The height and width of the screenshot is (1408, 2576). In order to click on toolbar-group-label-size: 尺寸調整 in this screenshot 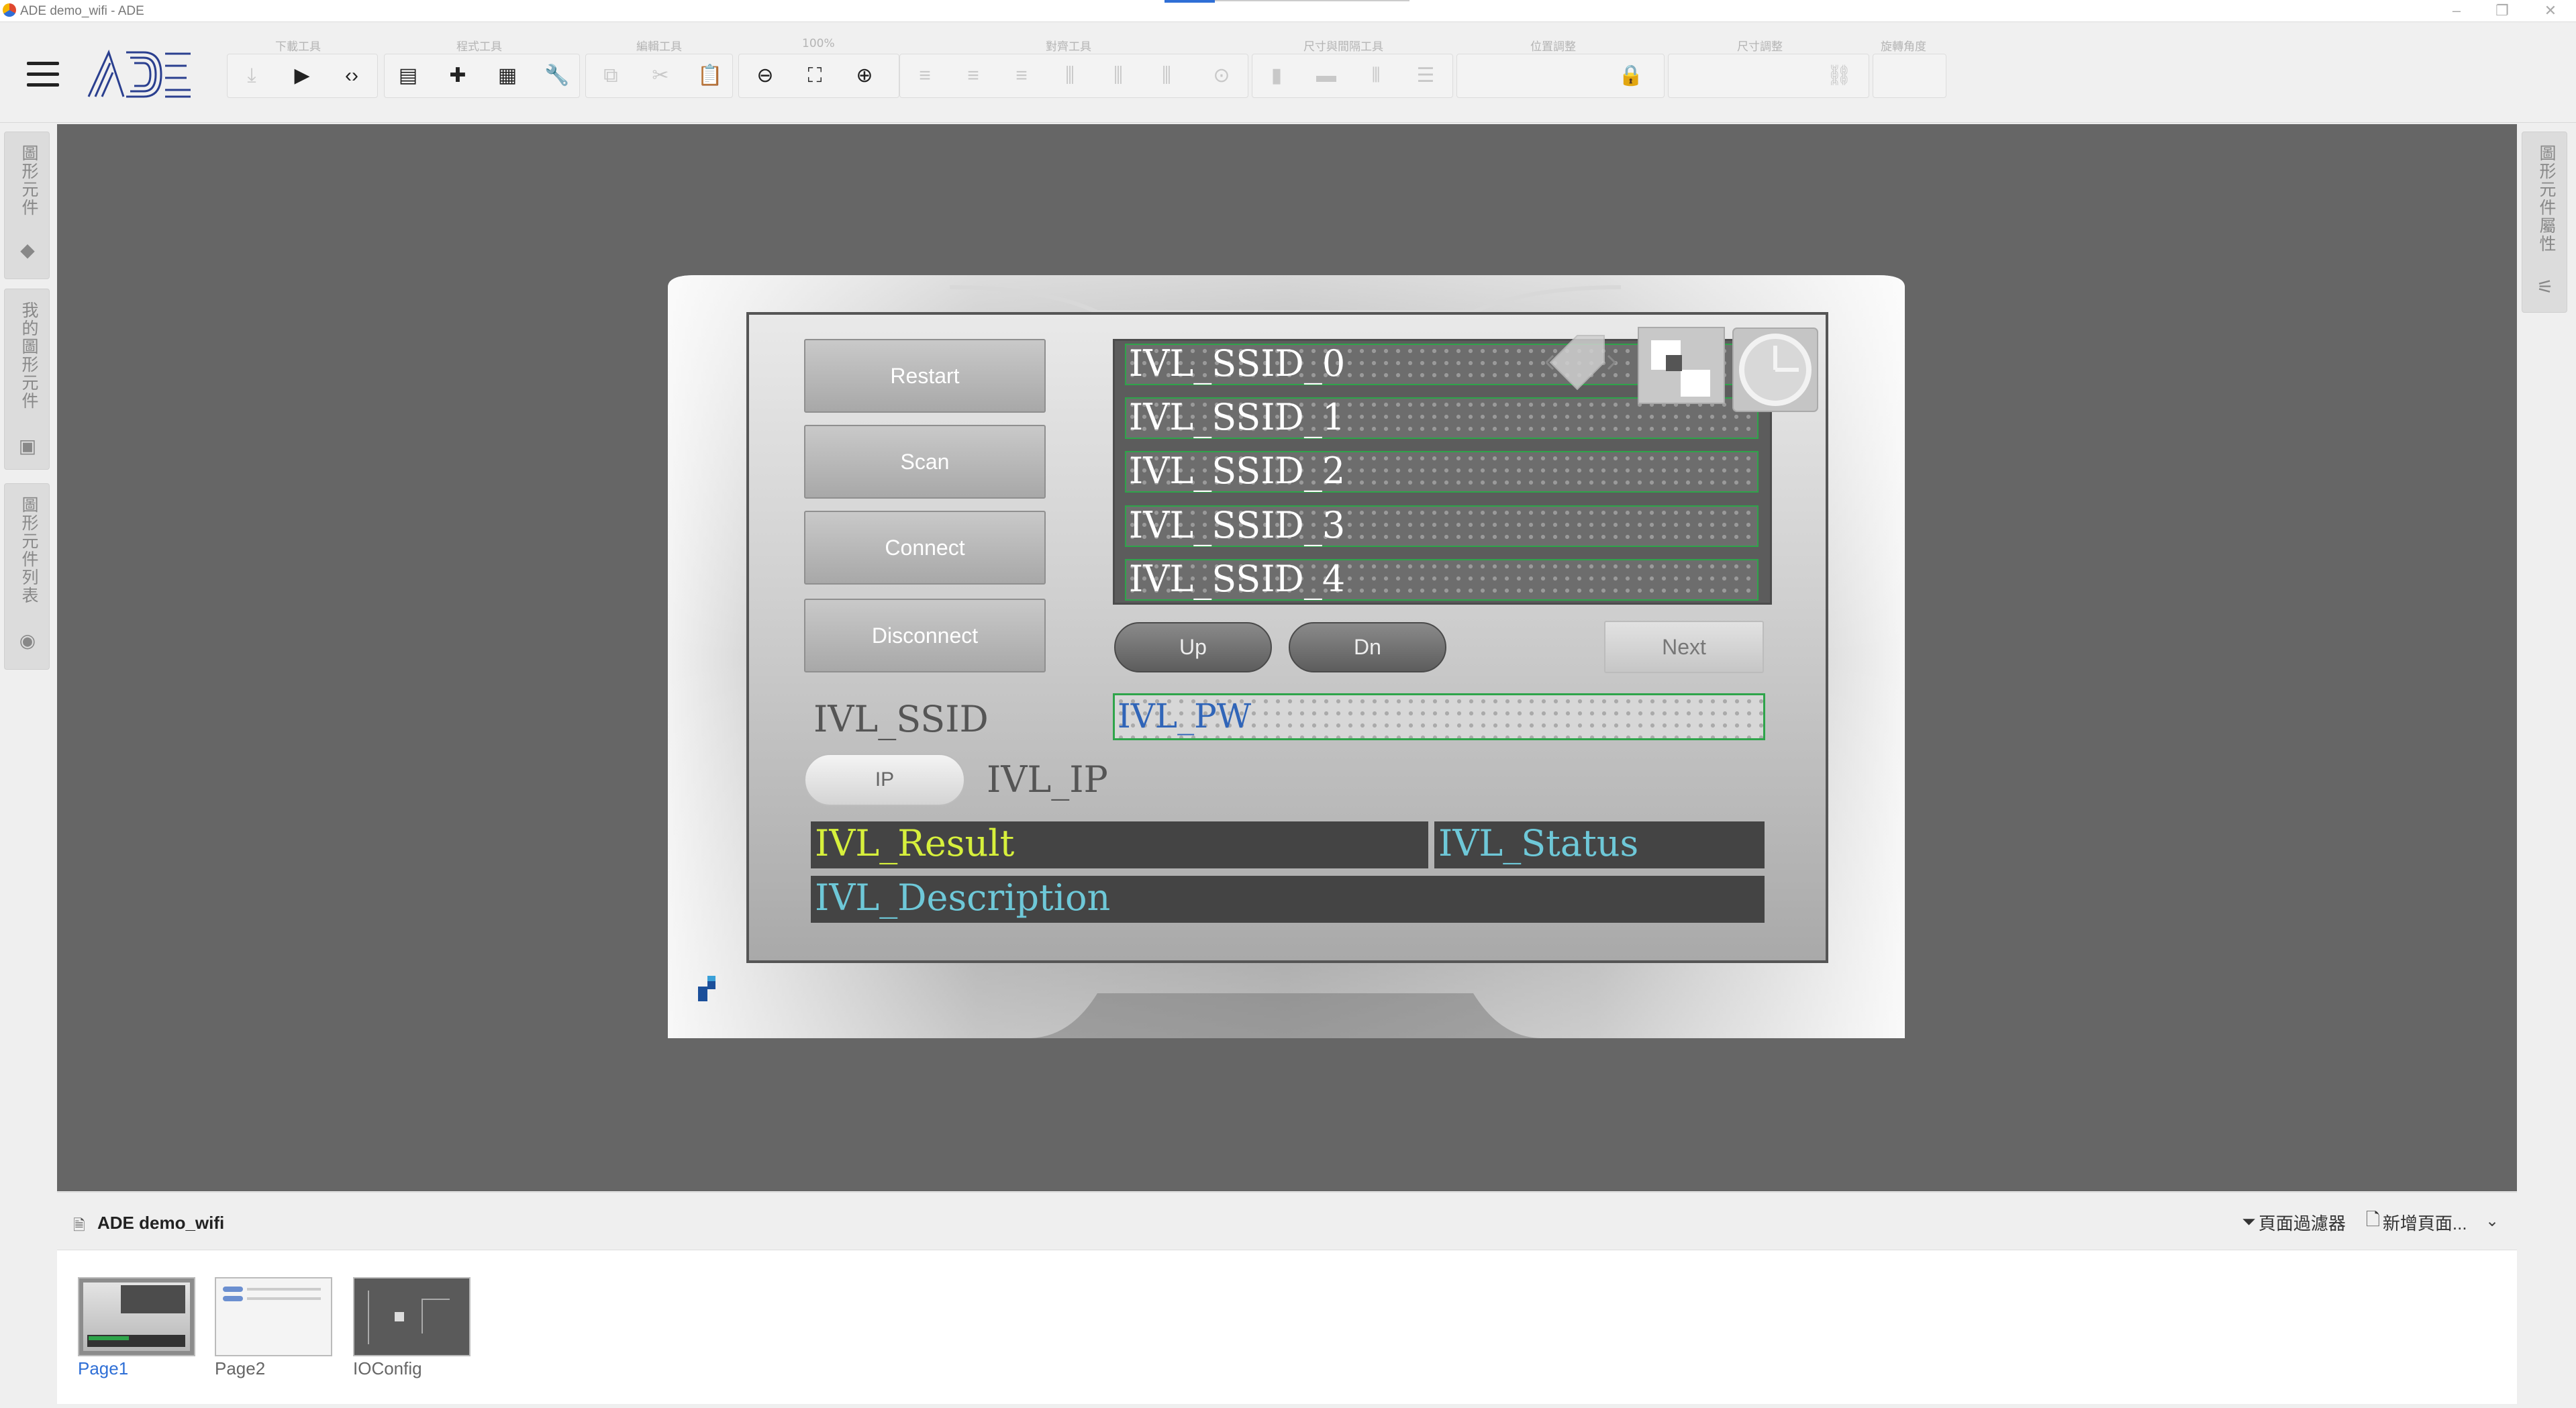, I will do `click(1760, 47)`.